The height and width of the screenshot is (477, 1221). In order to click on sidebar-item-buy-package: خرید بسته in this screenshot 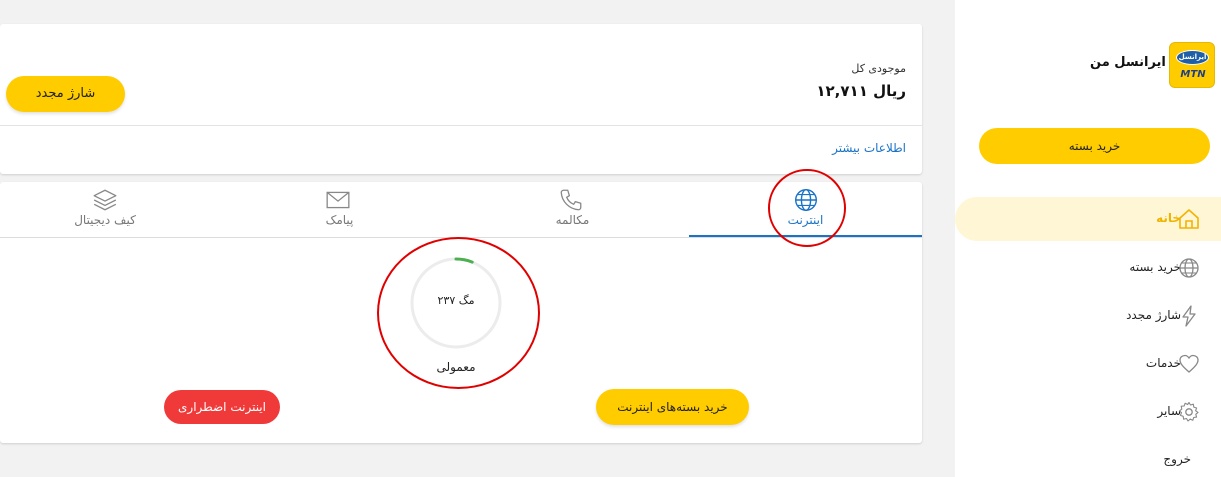, I will do `click(1088, 268)`.